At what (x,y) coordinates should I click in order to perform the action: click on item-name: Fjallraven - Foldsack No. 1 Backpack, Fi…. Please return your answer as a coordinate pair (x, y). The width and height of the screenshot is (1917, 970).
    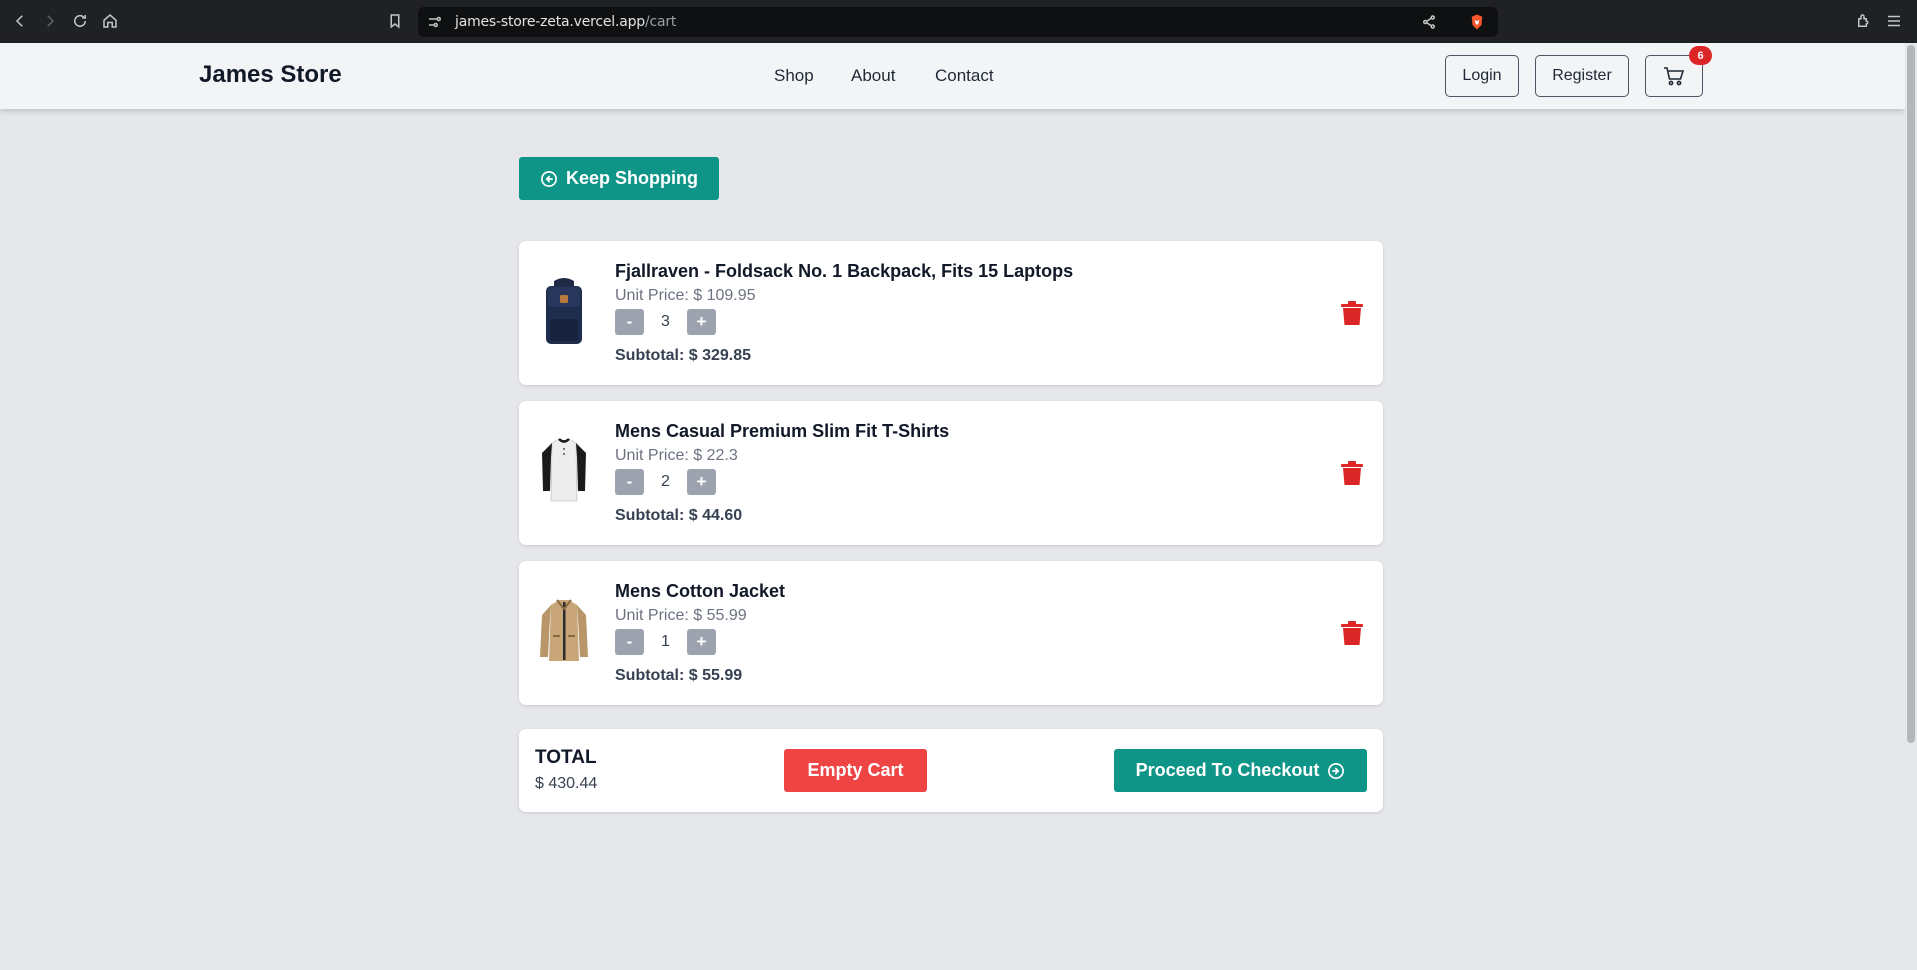
    Looking at the image, I should click on (844, 271).